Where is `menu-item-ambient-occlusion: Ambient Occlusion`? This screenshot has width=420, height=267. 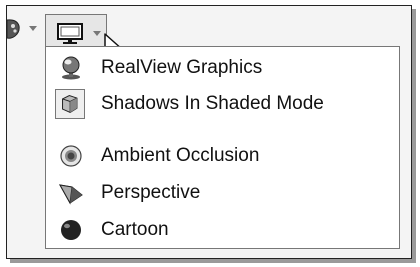
menu-item-ambient-occlusion: Ambient Occlusion is located at coordinates (222, 156).